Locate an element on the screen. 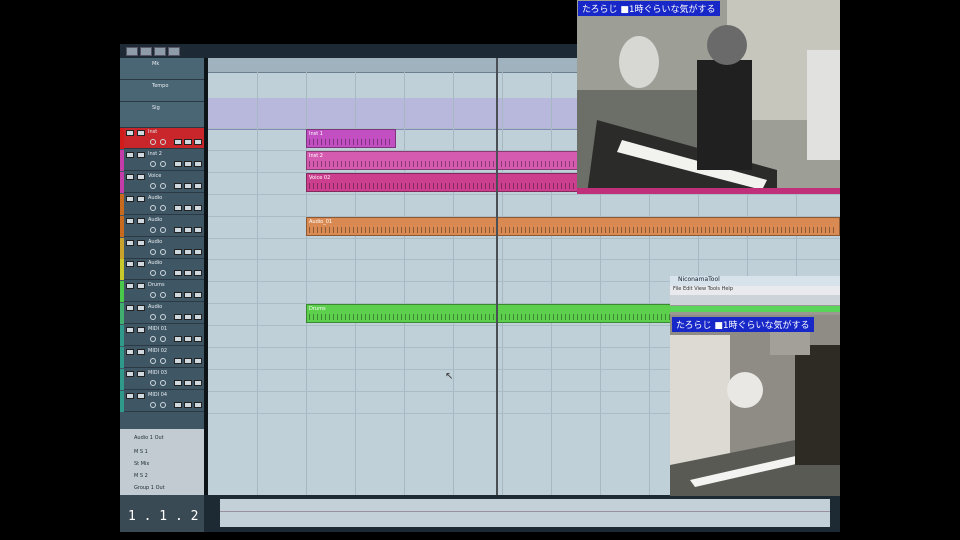 Image resolution: width=960 pixels, height=540 pixels. playhead is located at coordinates (497, 276).